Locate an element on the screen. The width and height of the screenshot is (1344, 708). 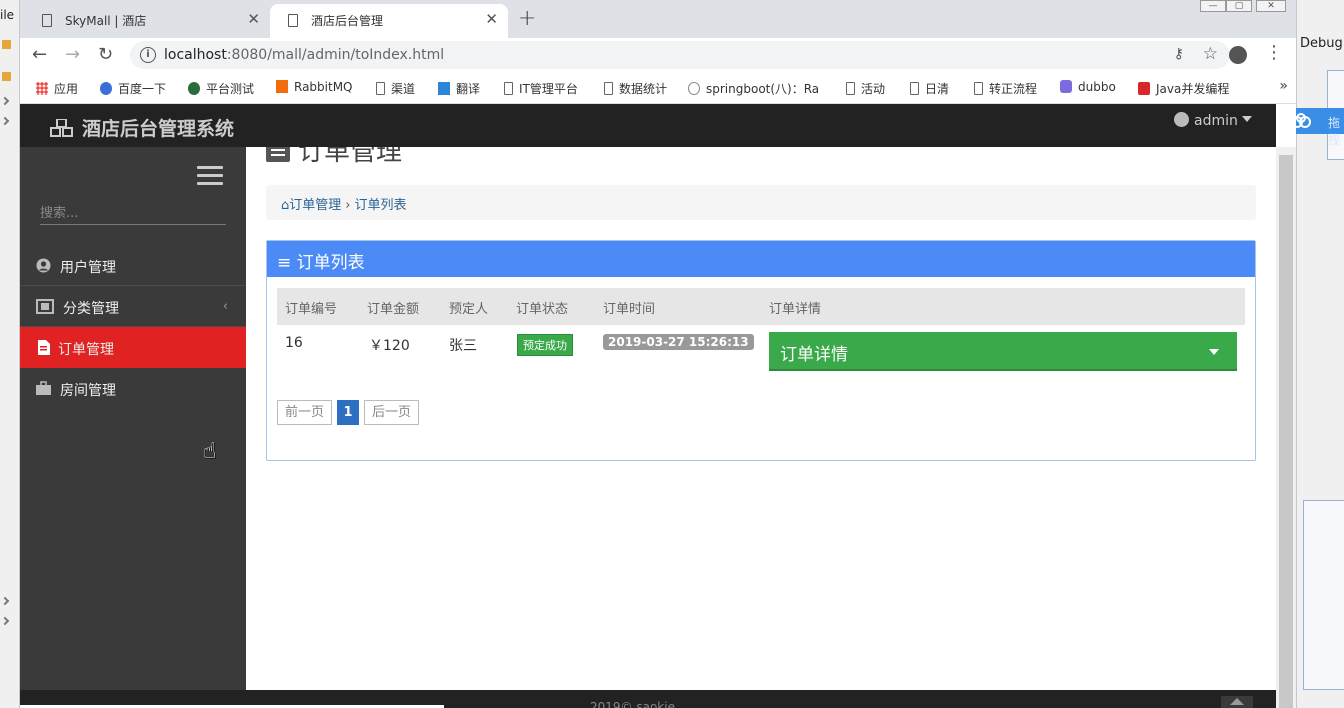
panel-title: ≡ 订单列表 is located at coordinates (321, 263).